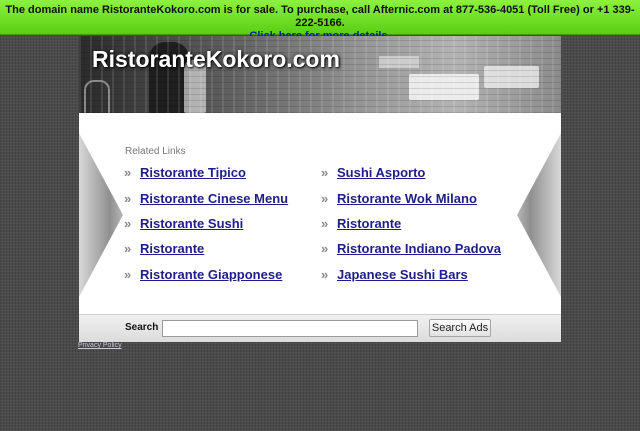 This screenshot has height=431, width=640. I want to click on related-link: Japanese Sushi Bars, so click(402, 274).